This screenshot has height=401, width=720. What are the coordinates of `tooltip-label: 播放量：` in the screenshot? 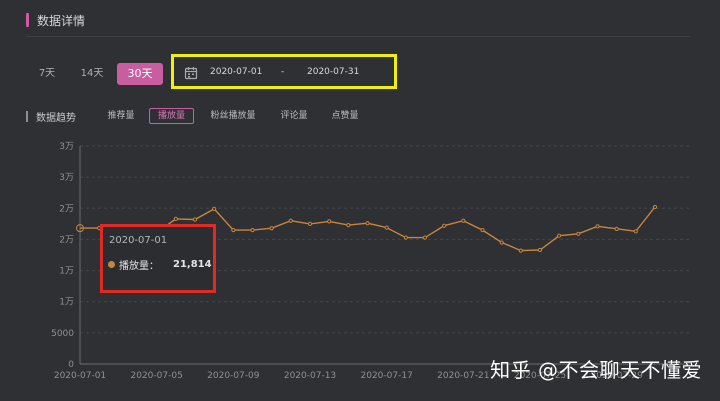 It's located at (139, 266).